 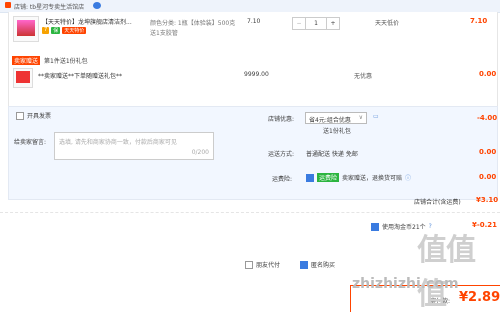 I want to click on quantity-stepper: − 1 +, so click(x=316, y=23).